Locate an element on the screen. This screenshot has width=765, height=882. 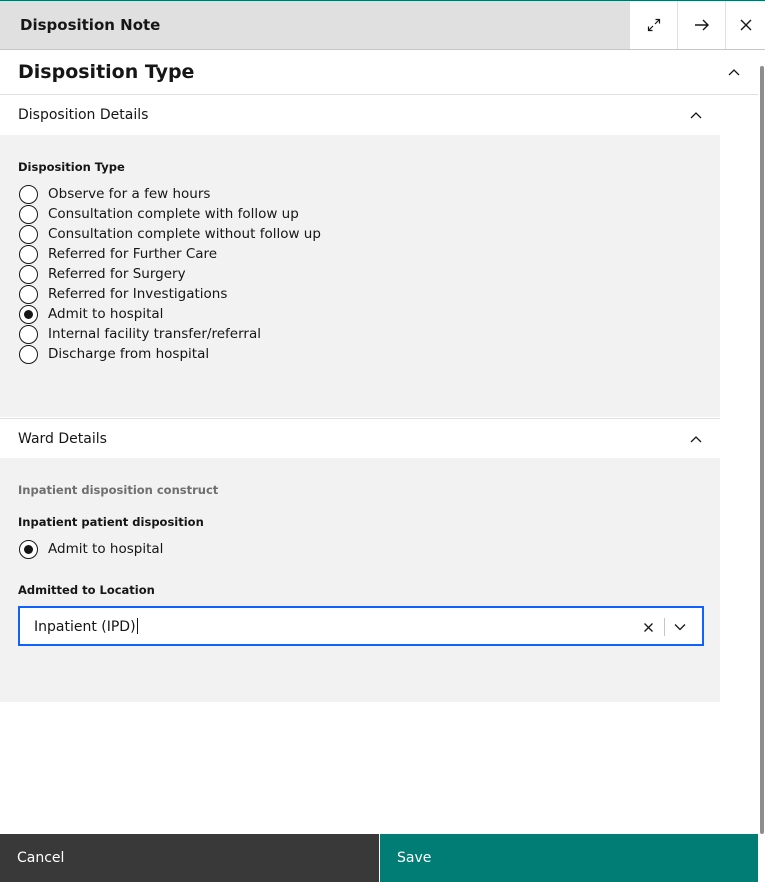
clear-selection-button is located at coordinates (648, 627).